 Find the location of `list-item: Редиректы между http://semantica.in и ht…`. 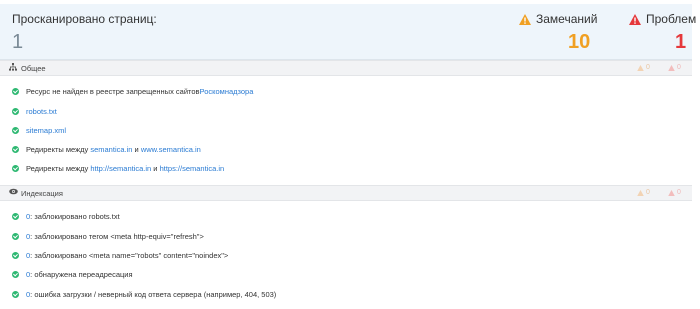

list-item: Редиректы между http://semantica.in и ht… is located at coordinates (118, 168).